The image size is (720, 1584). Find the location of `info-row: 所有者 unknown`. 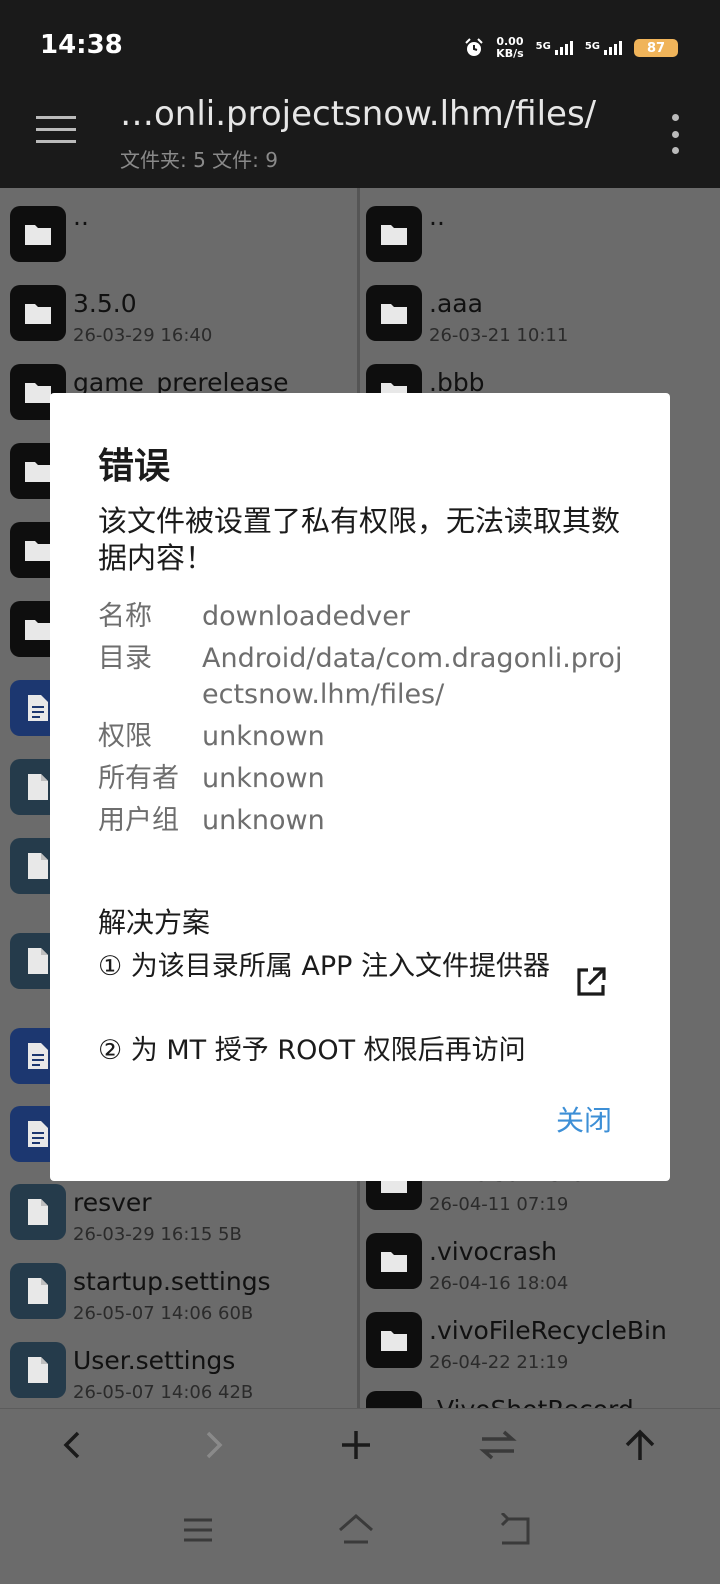

info-row: 所有者 unknown is located at coordinates (363, 779).